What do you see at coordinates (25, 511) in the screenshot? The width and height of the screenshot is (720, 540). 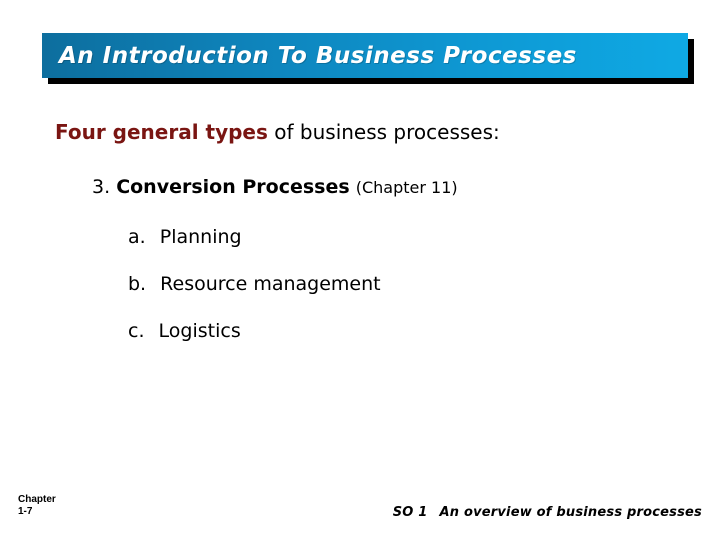 I see `footer-chapter-number: 1-7` at bounding box center [25, 511].